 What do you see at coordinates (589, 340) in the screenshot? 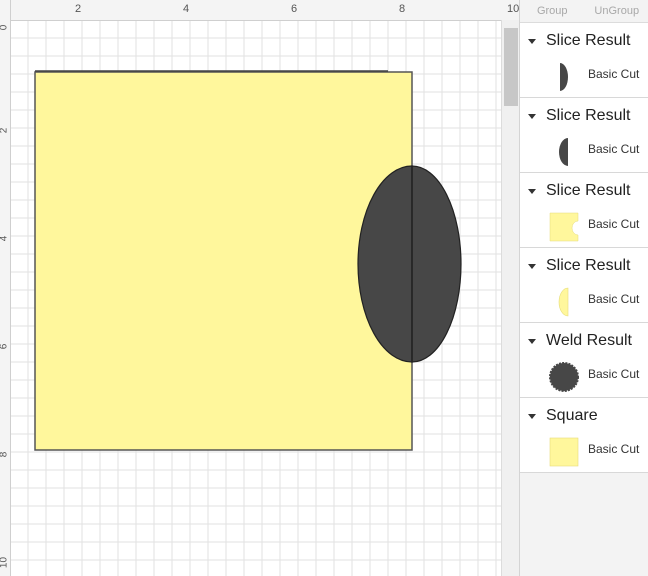
I see `layer-name: Weld Result` at bounding box center [589, 340].